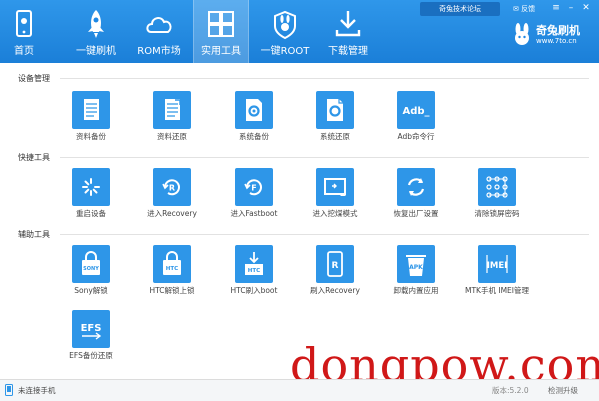 This screenshot has width=599, height=401. Describe the element at coordinates (91, 269) in the screenshot. I see `svg-text: SONY` at that location.